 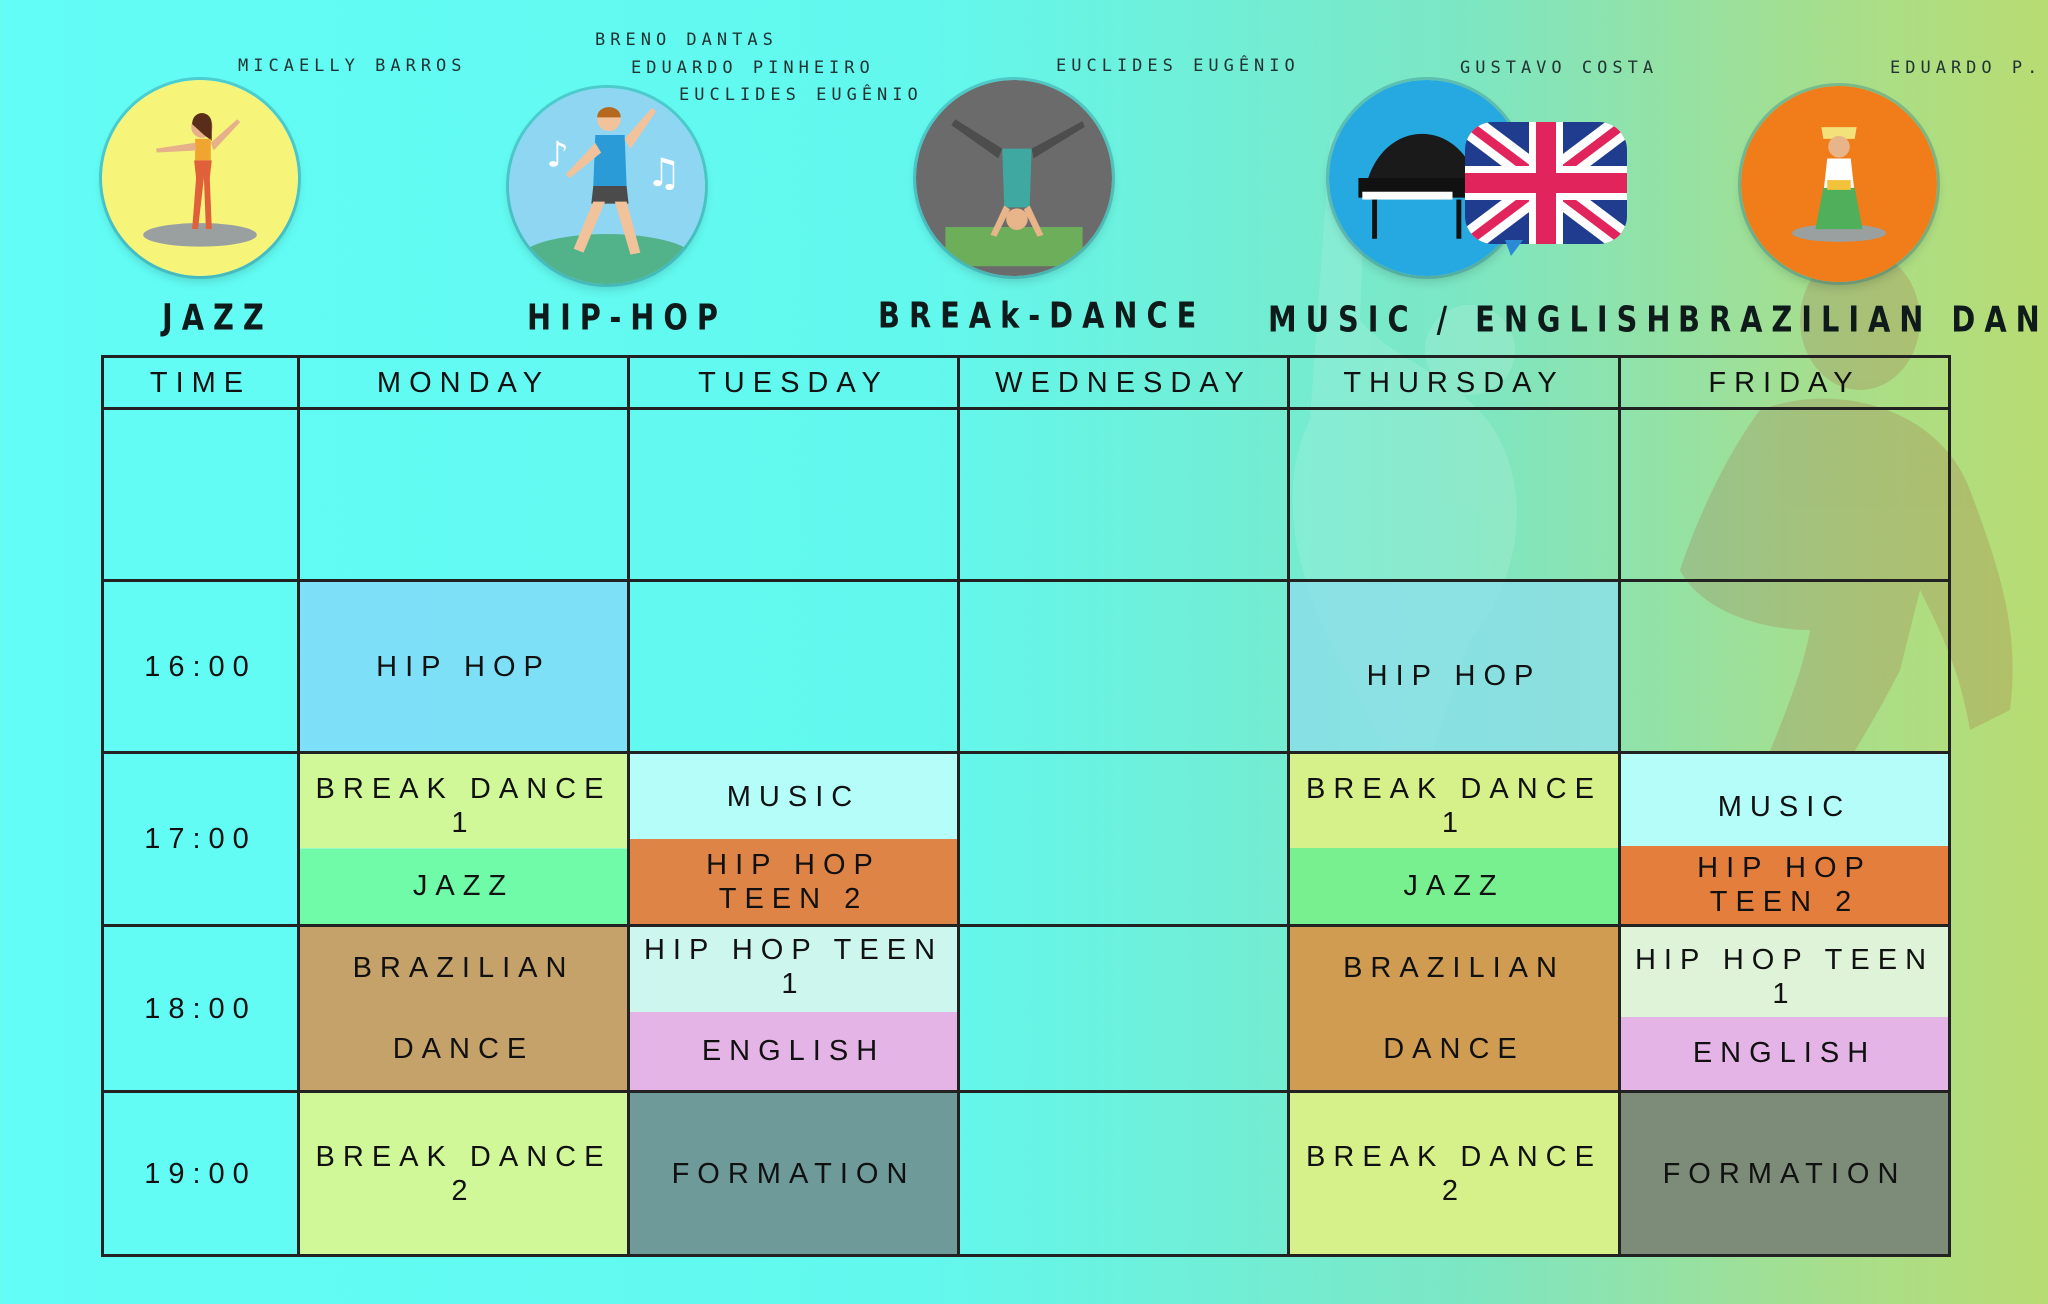 I want to click on brazilian-dance-icon, so click(x=1839, y=184).